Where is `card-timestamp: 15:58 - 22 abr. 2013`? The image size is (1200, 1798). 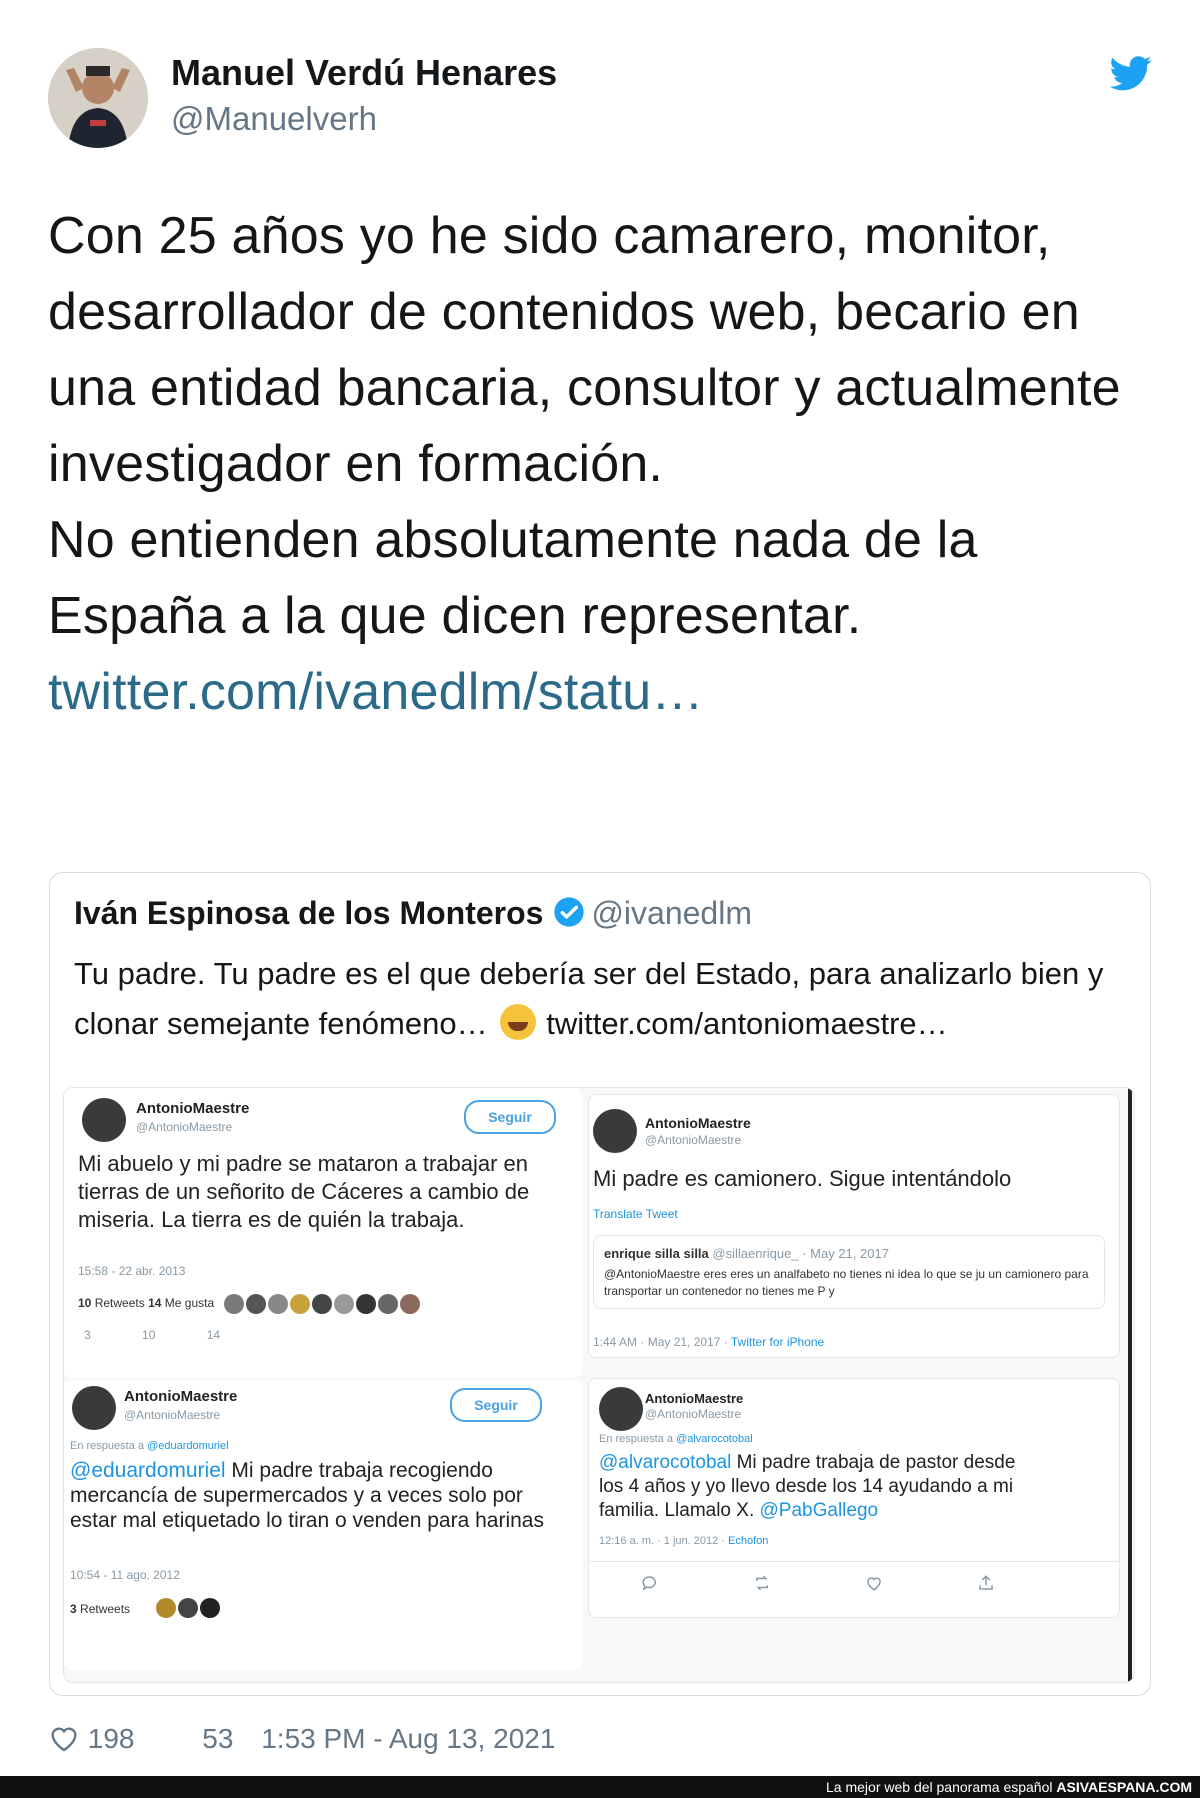
card-timestamp: 15:58 - 22 abr. 2013 is located at coordinates (132, 1271).